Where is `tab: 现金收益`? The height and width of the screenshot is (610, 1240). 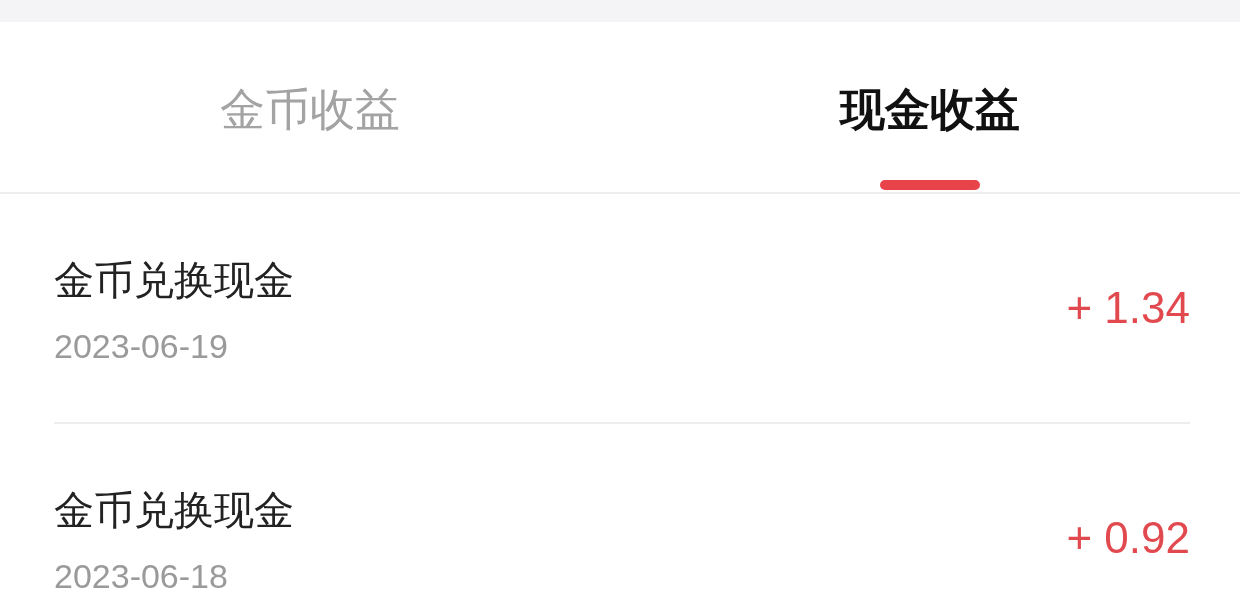 tab: 现金收益 is located at coordinates (930, 110).